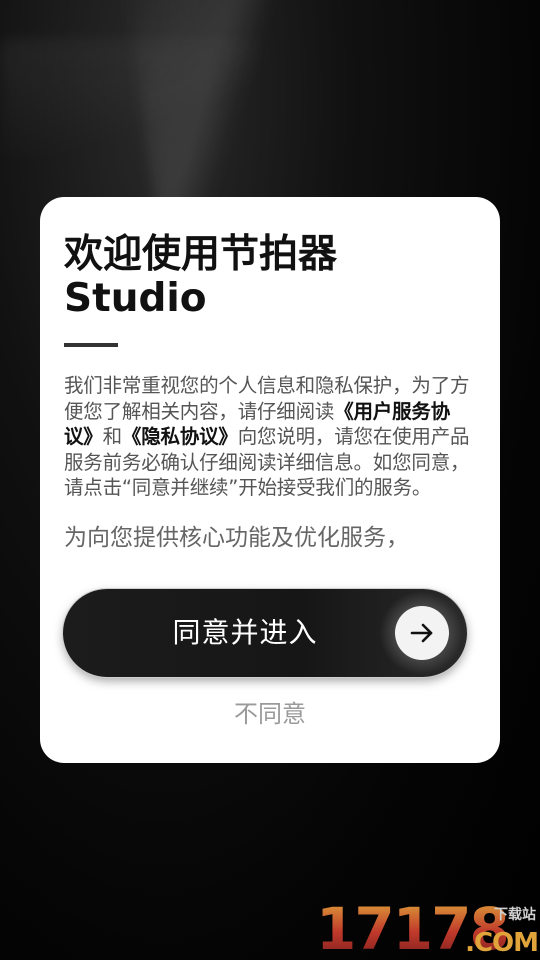  I want to click on watermark-sub: 下载站, so click(515, 915).